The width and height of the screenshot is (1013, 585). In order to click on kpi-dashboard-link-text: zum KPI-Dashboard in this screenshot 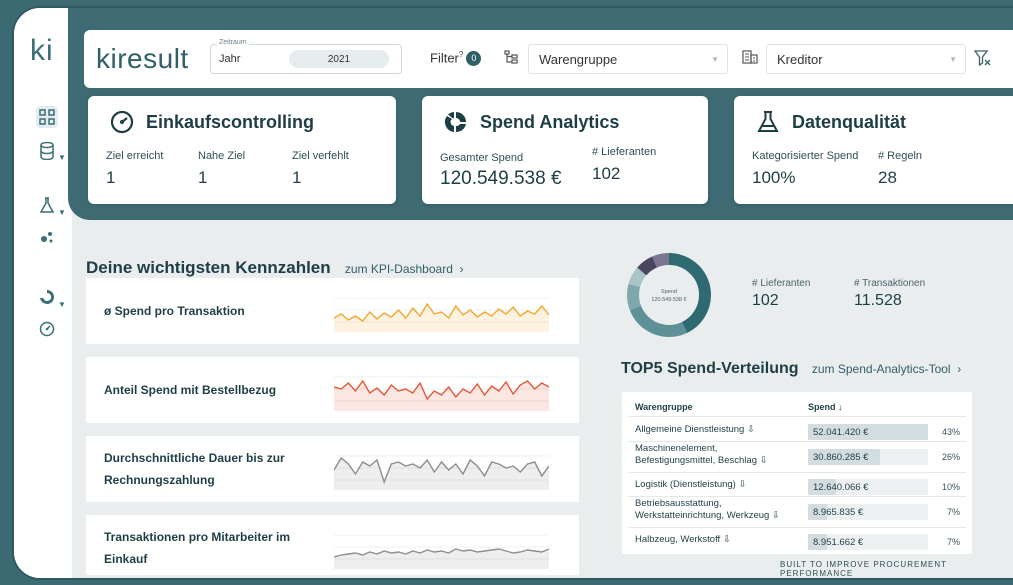, I will do `click(398, 269)`.